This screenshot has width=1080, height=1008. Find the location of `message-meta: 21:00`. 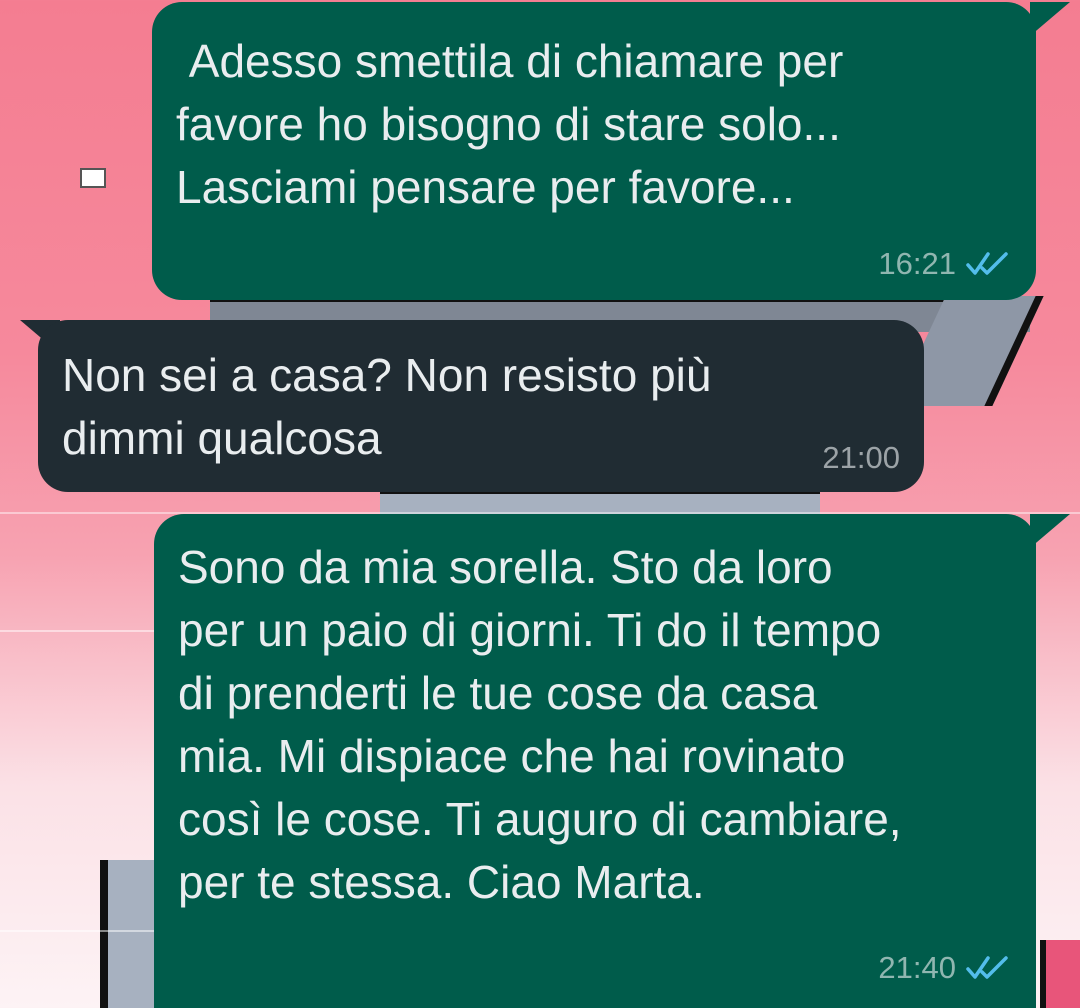

message-meta: 21:00 is located at coordinates (861, 458).